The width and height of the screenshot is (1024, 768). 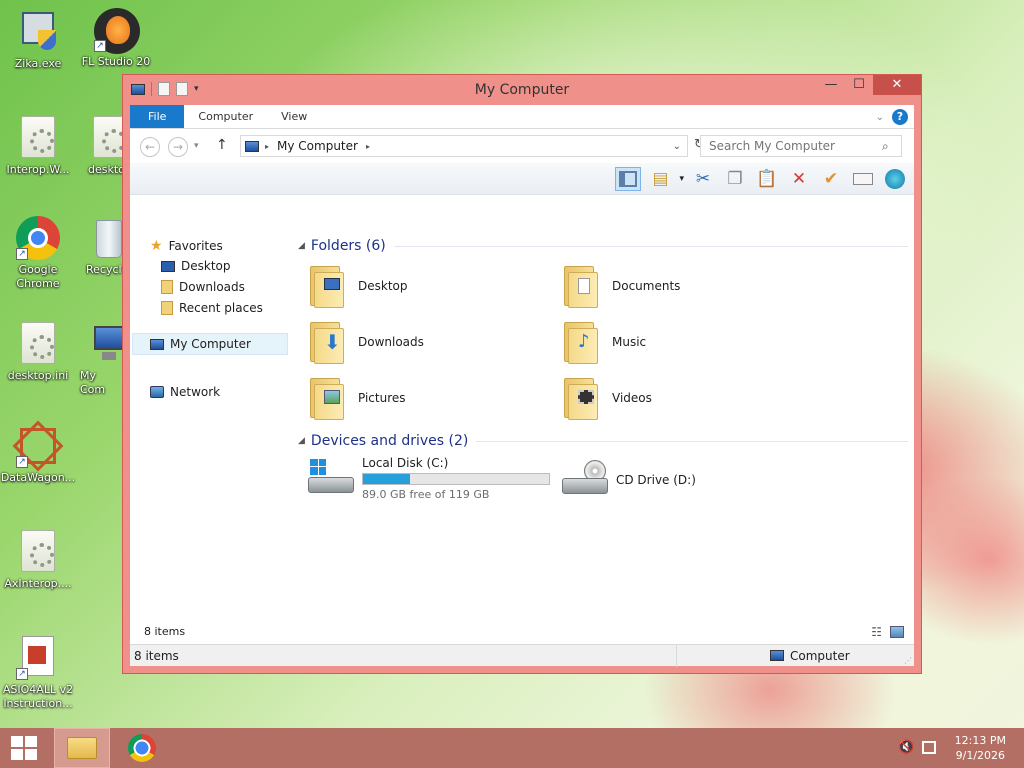 I want to click on rename-icon, so click(x=863, y=179).